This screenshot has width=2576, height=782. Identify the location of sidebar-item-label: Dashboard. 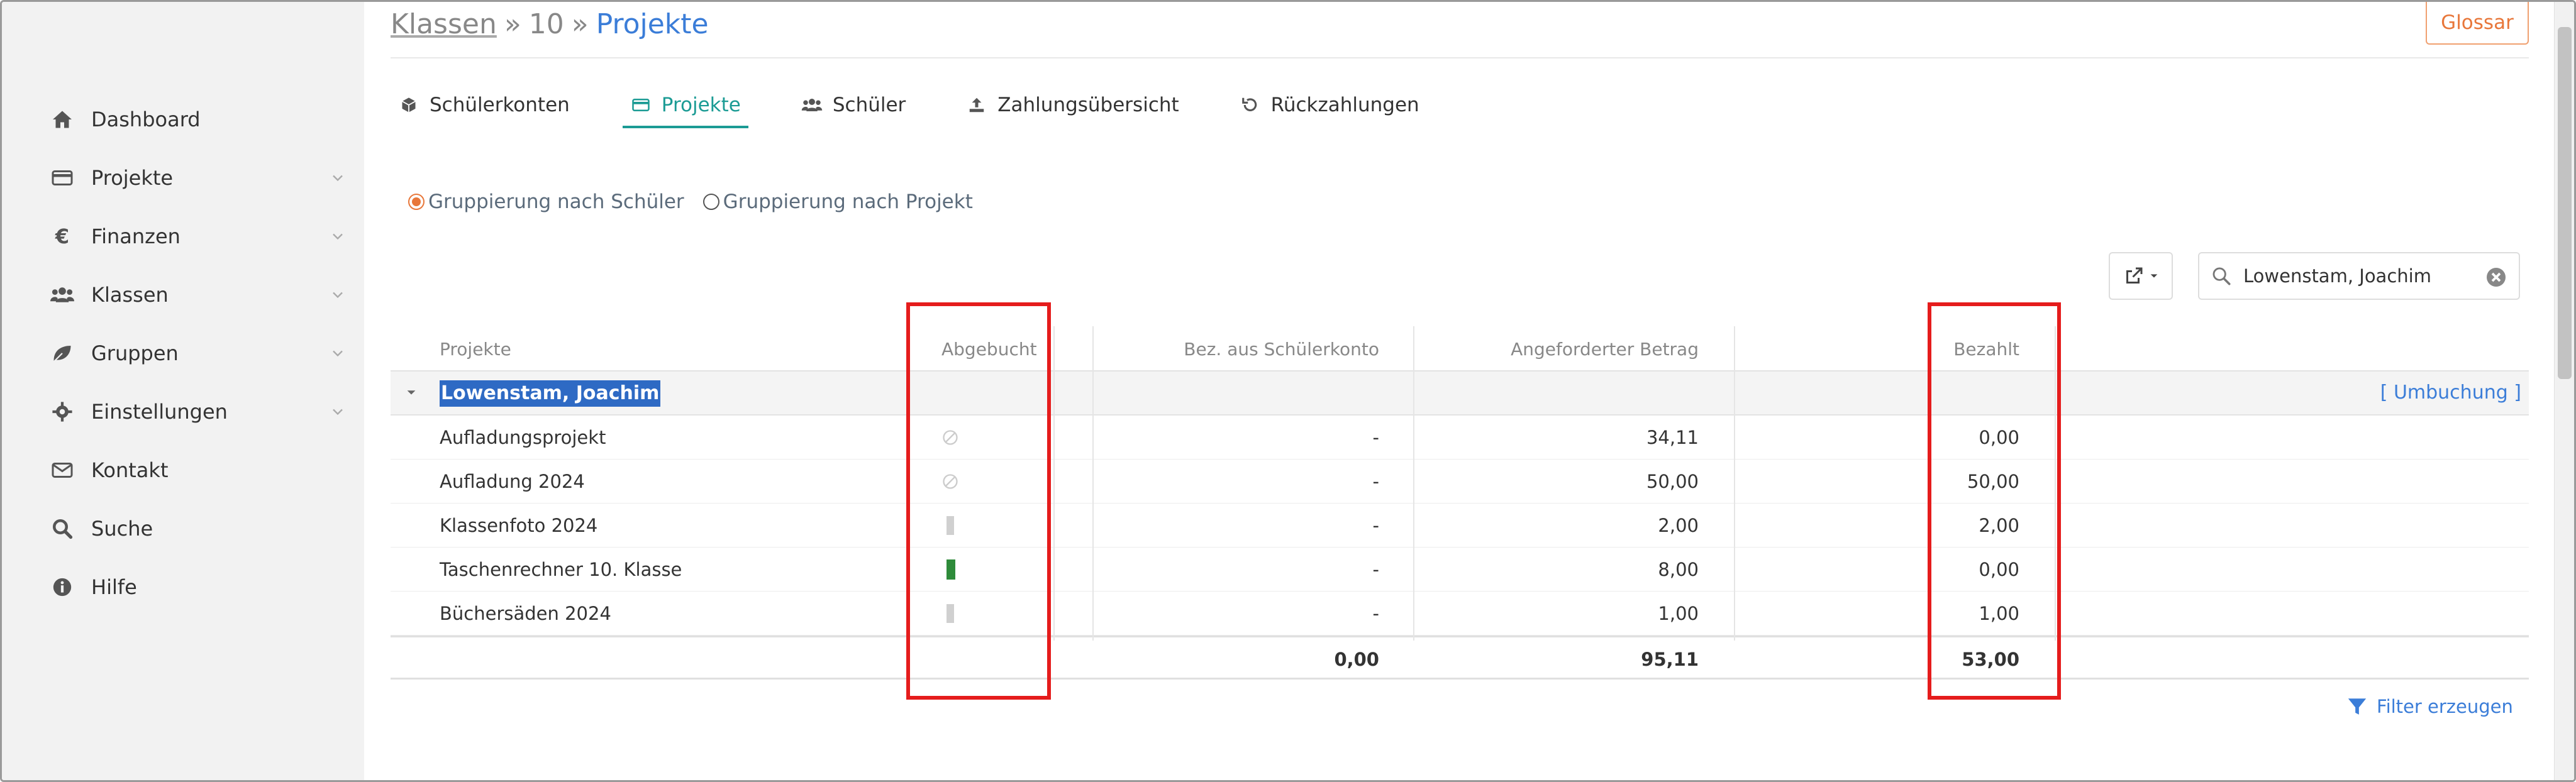
(146, 119).